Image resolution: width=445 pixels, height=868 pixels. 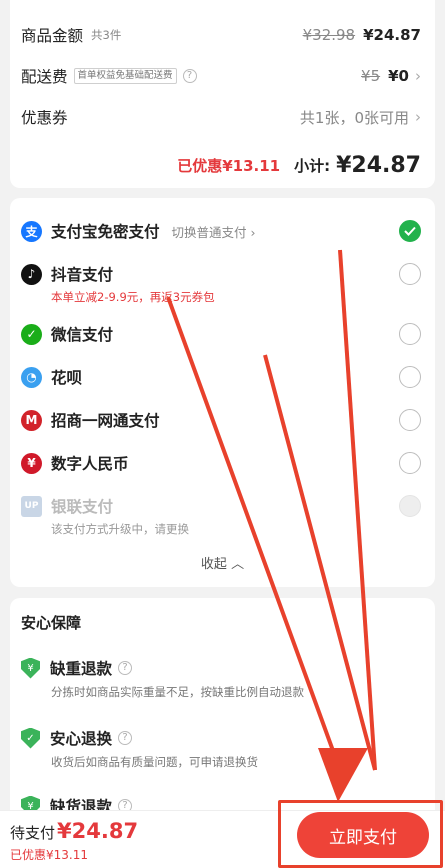 What do you see at coordinates (31, 506) in the screenshot?
I see `unionpay-icon: UP` at bounding box center [31, 506].